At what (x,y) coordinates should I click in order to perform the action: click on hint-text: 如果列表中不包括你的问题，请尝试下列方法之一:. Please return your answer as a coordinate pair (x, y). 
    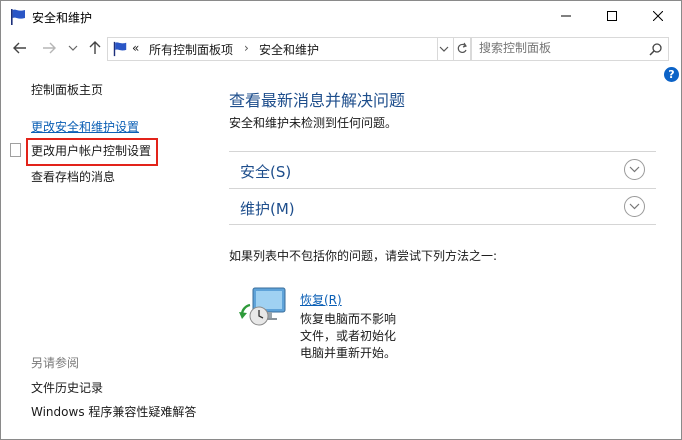
    Looking at the image, I should click on (363, 256).